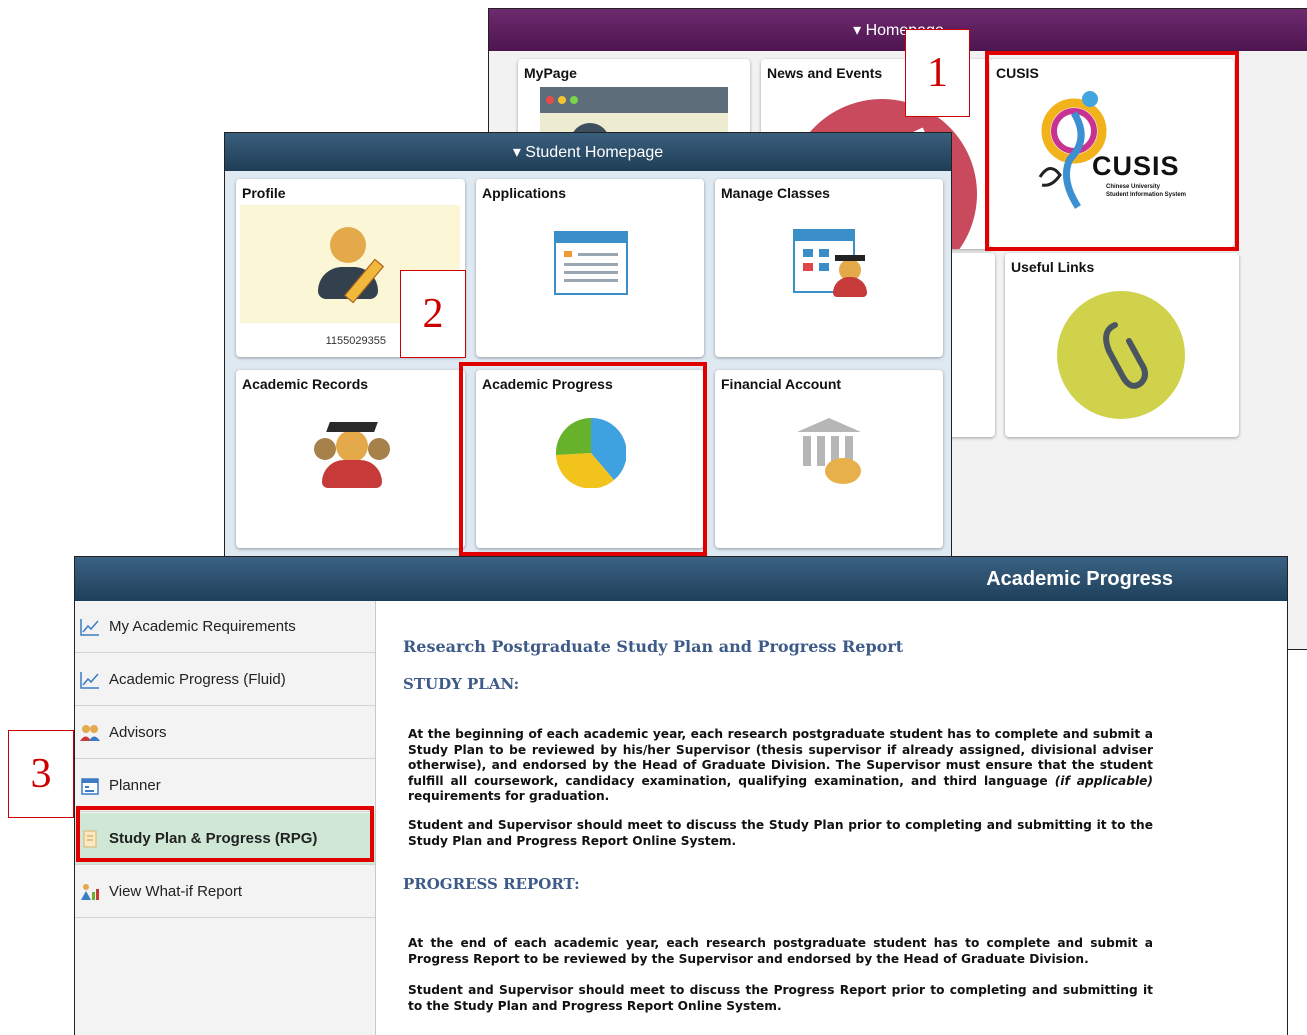 The image size is (1307, 1035). What do you see at coordinates (352, 451) in the screenshot?
I see `graduates-icon` at bounding box center [352, 451].